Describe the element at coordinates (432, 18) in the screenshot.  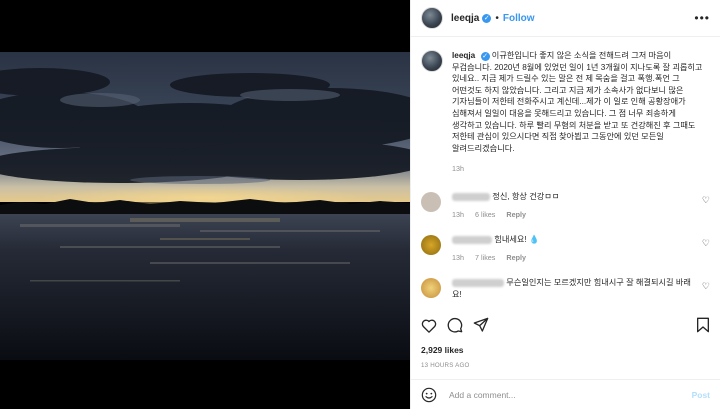
I see `author-avatar` at that location.